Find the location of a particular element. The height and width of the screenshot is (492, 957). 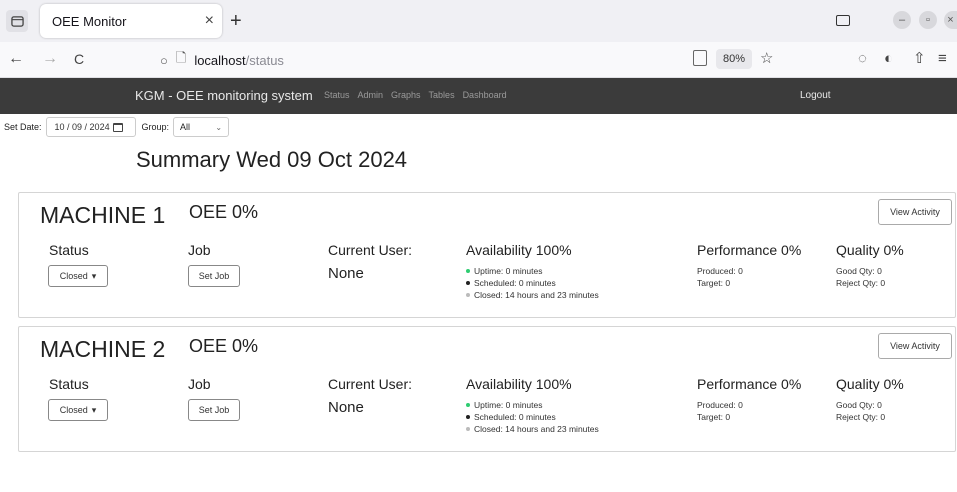

chevron-down-icon: ⌄ is located at coordinates (219, 127).